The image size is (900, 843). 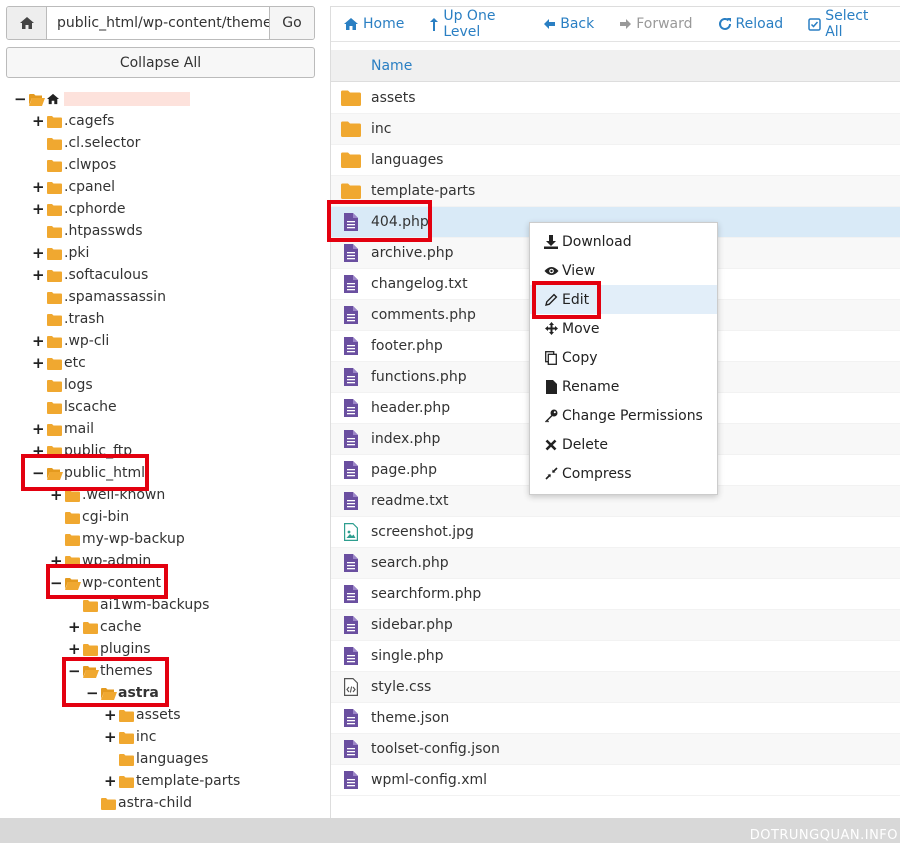 What do you see at coordinates (104, 627) in the screenshot?
I see `tree-item: + cache` at bounding box center [104, 627].